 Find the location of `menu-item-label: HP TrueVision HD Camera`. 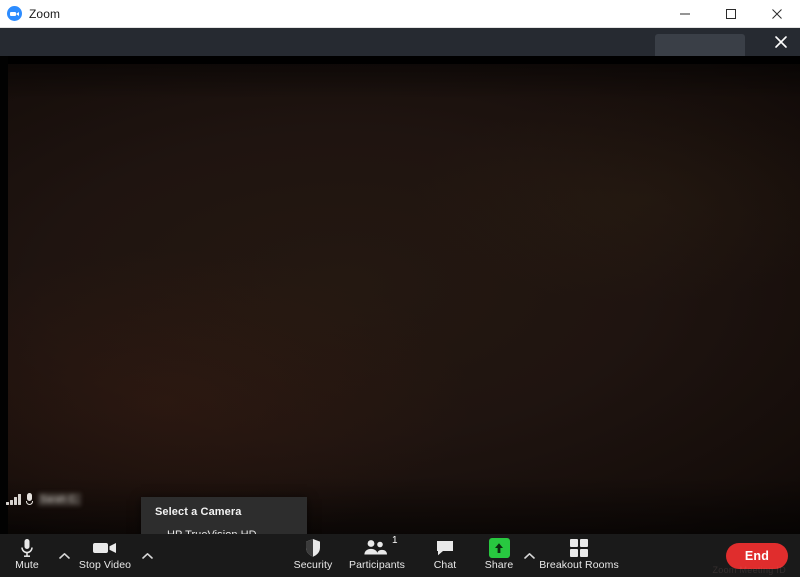

menu-item-label: HP TrueVision HD Camera is located at coordinates (212, 531).